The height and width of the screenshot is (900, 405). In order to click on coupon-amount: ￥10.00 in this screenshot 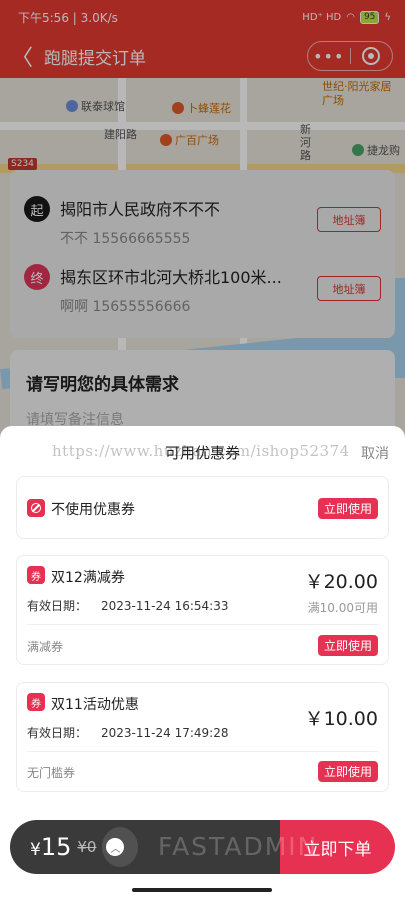, I will do `click(341, 719)`.